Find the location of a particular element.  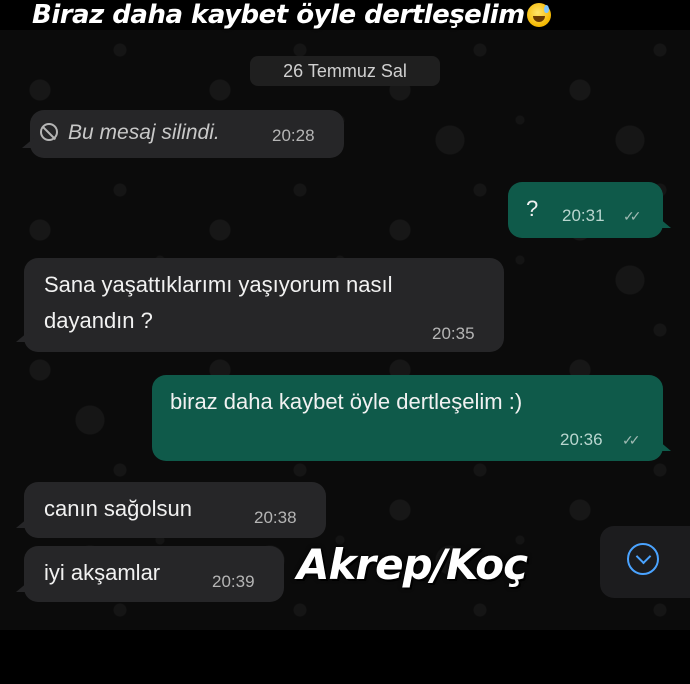

message-text-line1: Sana yaşattıklarımı yaşıyorum nasıl is located at coordinates (218, 284).